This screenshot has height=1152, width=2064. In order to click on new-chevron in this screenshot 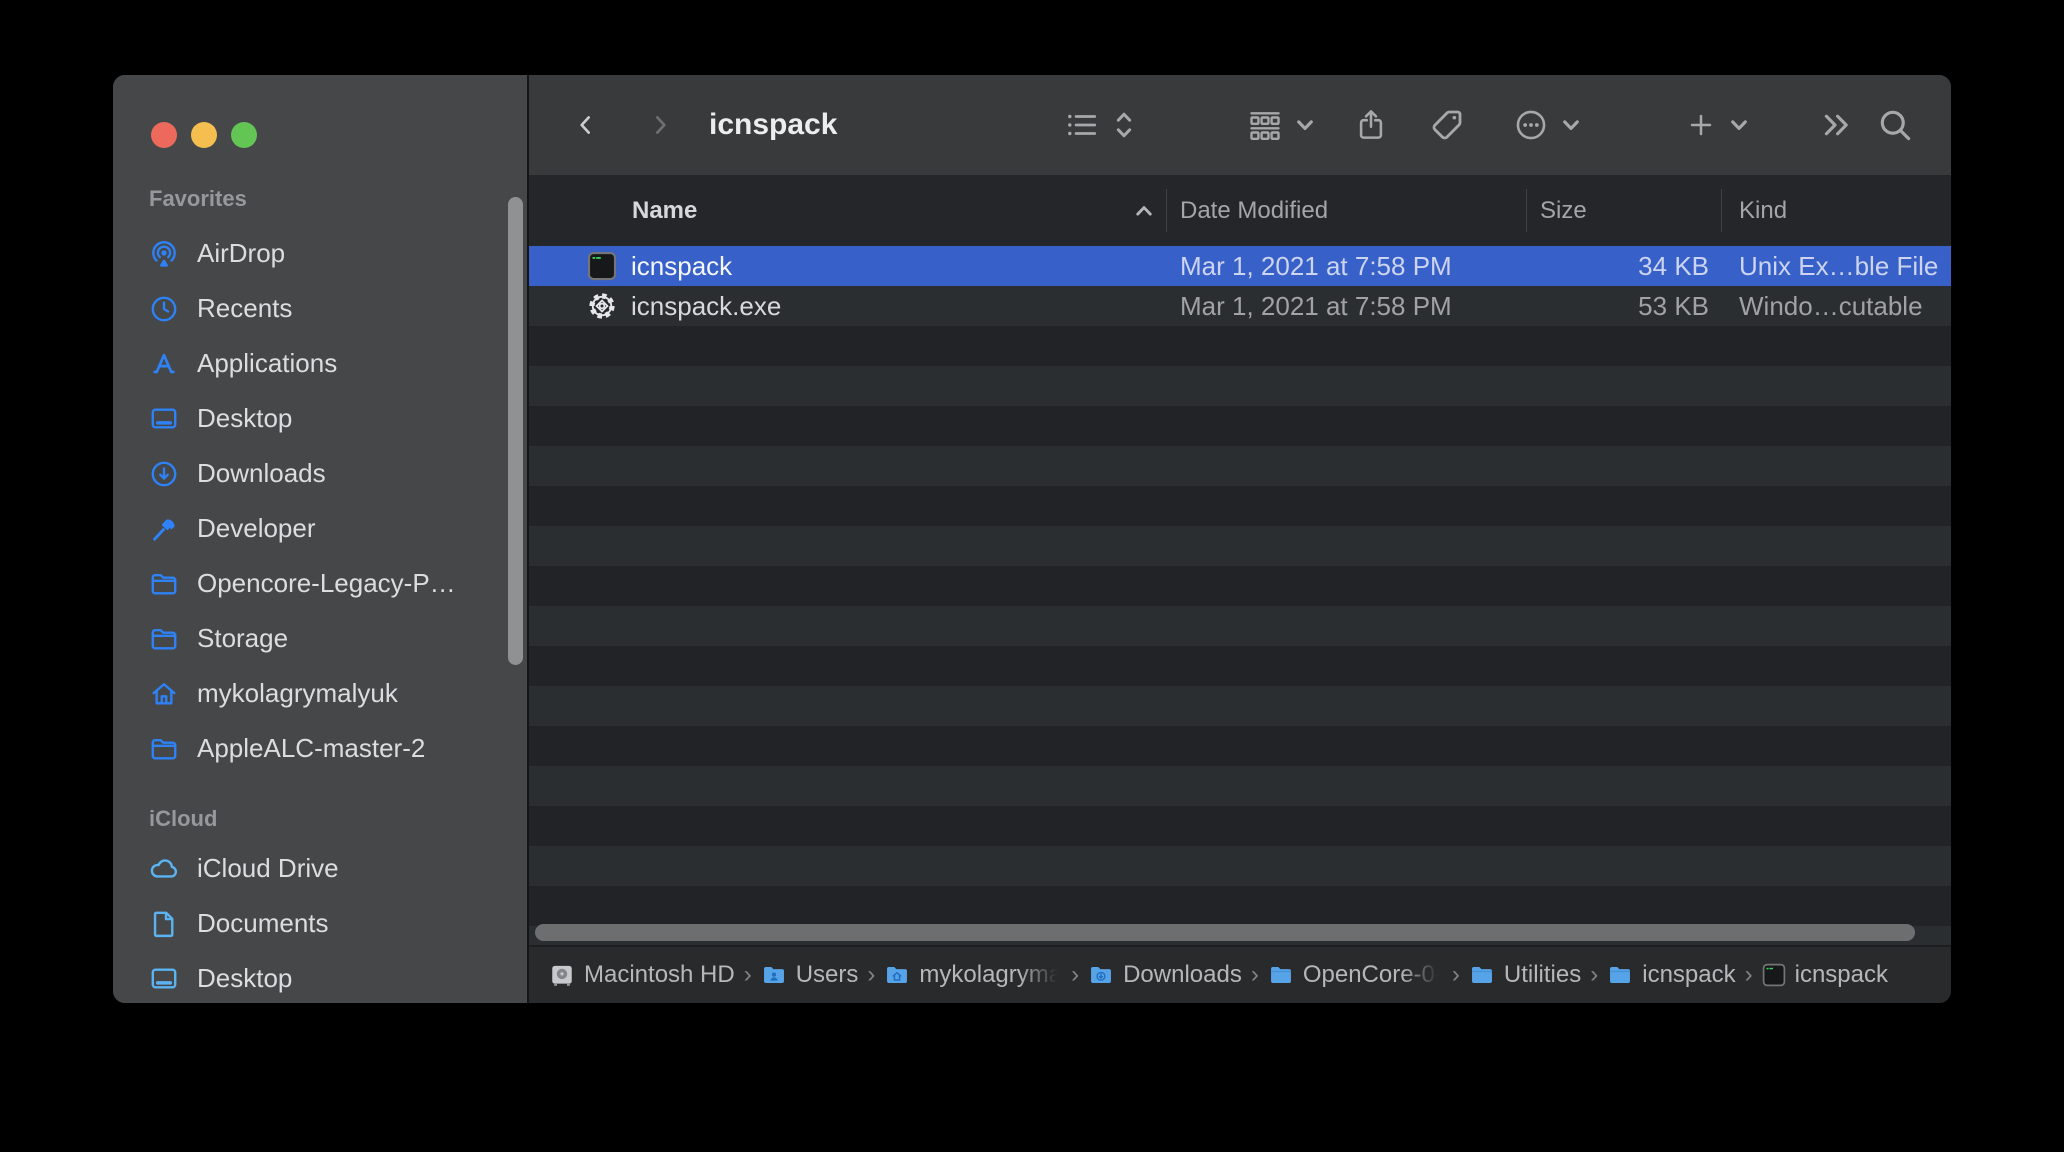, I will do `click(1739, 125)`.